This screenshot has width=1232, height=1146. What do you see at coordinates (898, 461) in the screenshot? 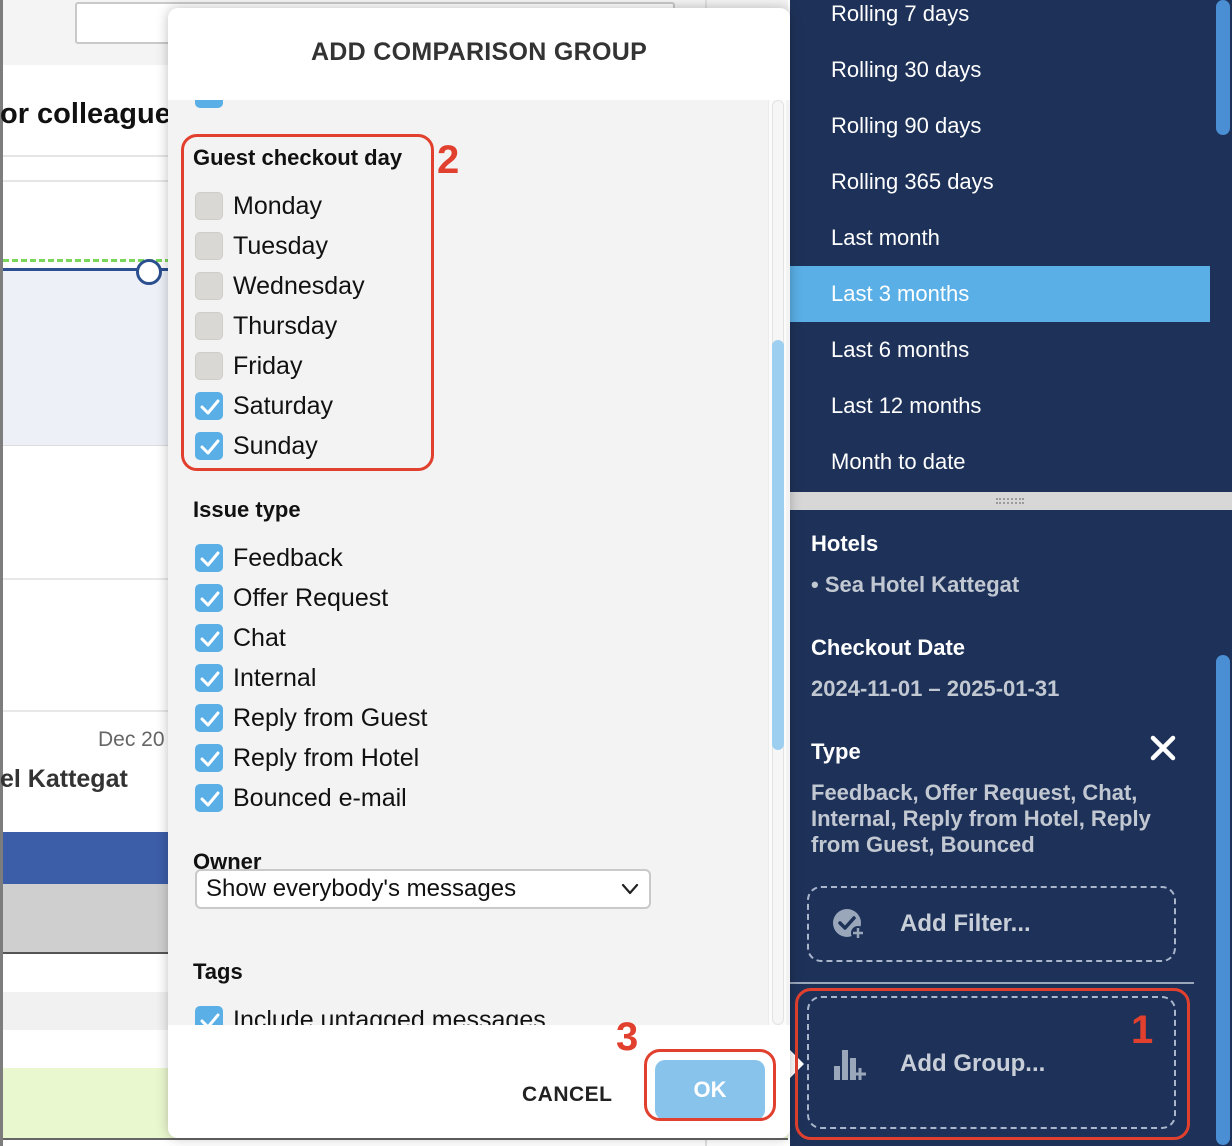
I see `date-range-label: Month to date` at bounding box center [898, 461].